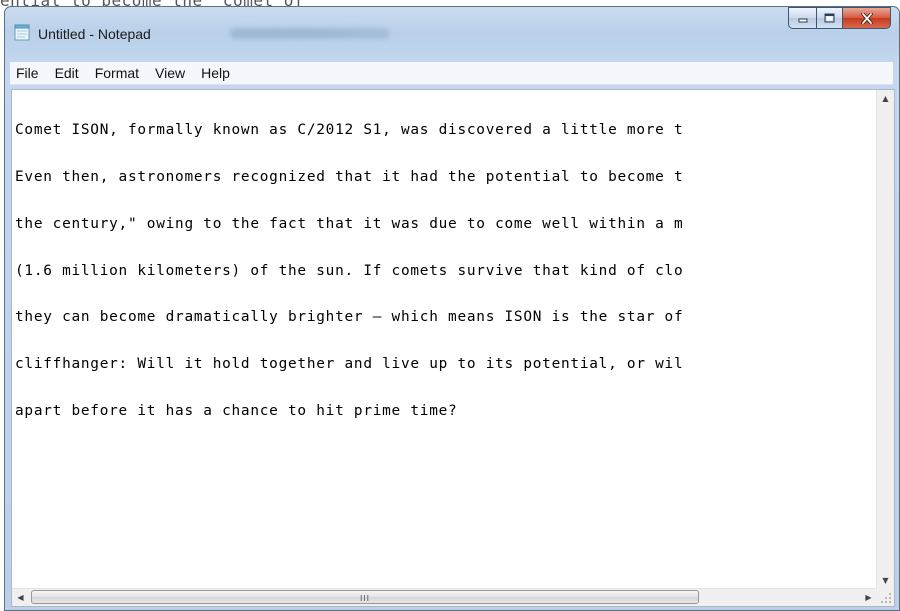  I want to click on blurred-title-region, so click(310, 33).